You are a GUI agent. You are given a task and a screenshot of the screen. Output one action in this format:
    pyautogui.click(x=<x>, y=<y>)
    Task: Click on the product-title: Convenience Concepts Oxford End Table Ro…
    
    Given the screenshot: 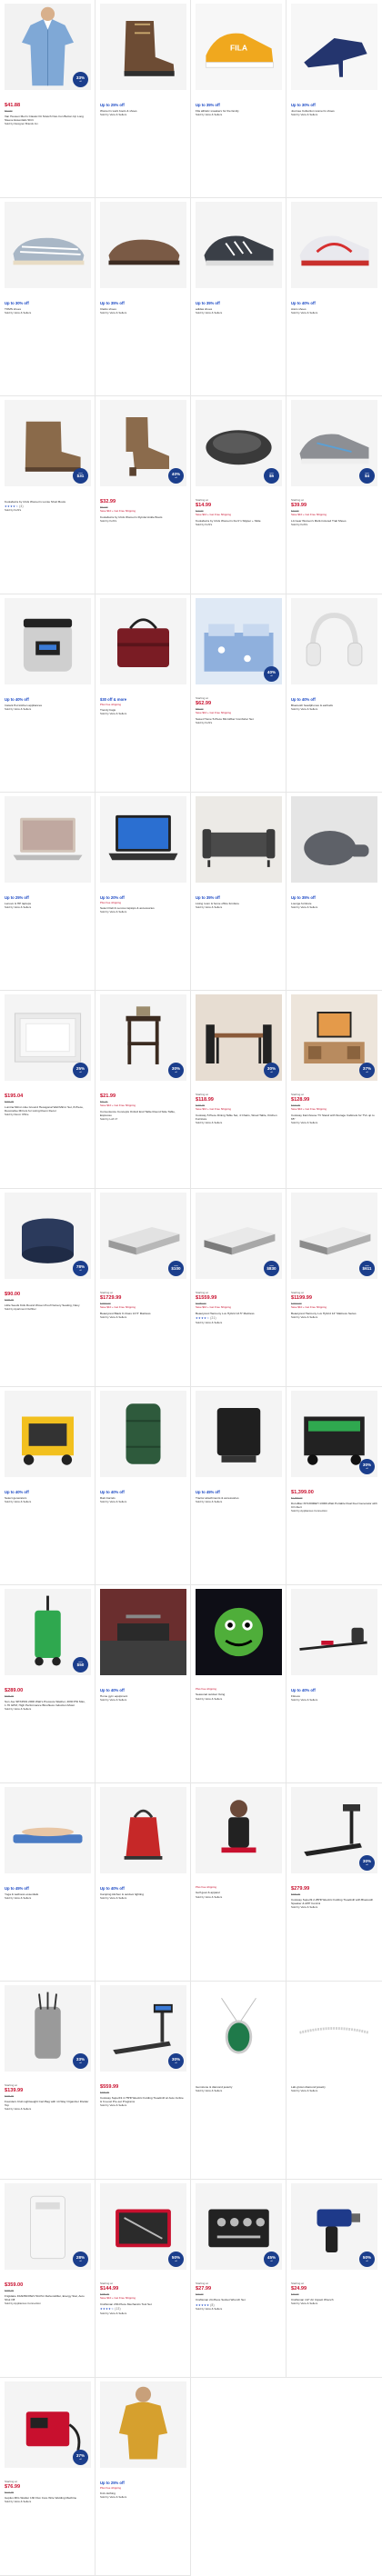 What is the action you would take?
    pyautogui.click(x=138, y=1113)
    